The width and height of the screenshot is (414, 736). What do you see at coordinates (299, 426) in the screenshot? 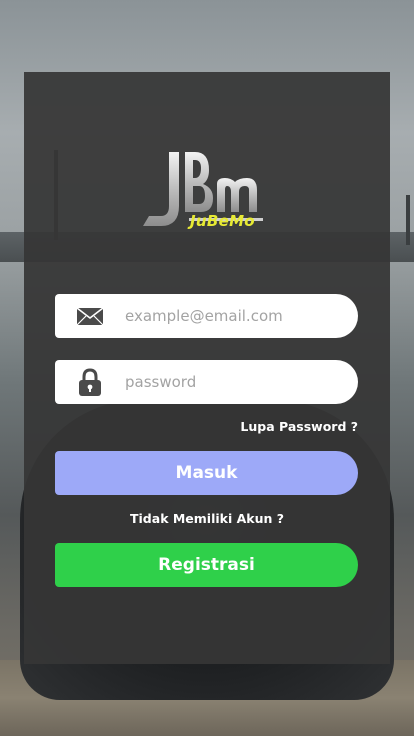
I see `forgot-password-link: Lupa Password ?` at bounding box center [299, 426].